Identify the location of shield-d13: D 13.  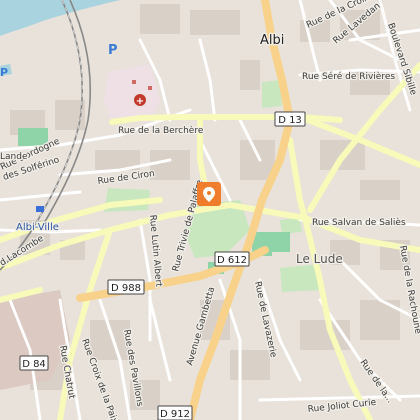
(290, 119).